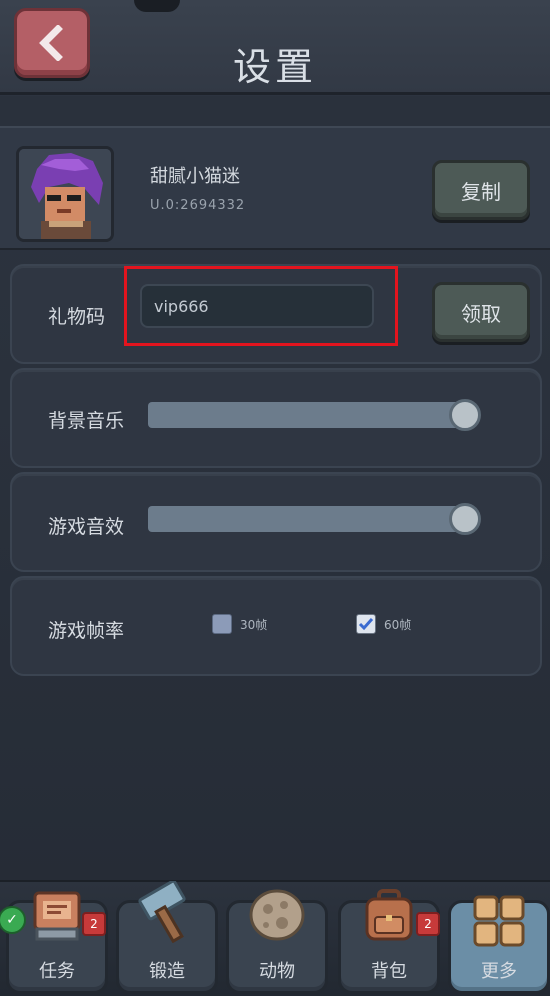  What do you see at coordinates (86, 631) in the screenshot?
I see `framerate-label: 游戏帧率` at bounding box center [86, 631].